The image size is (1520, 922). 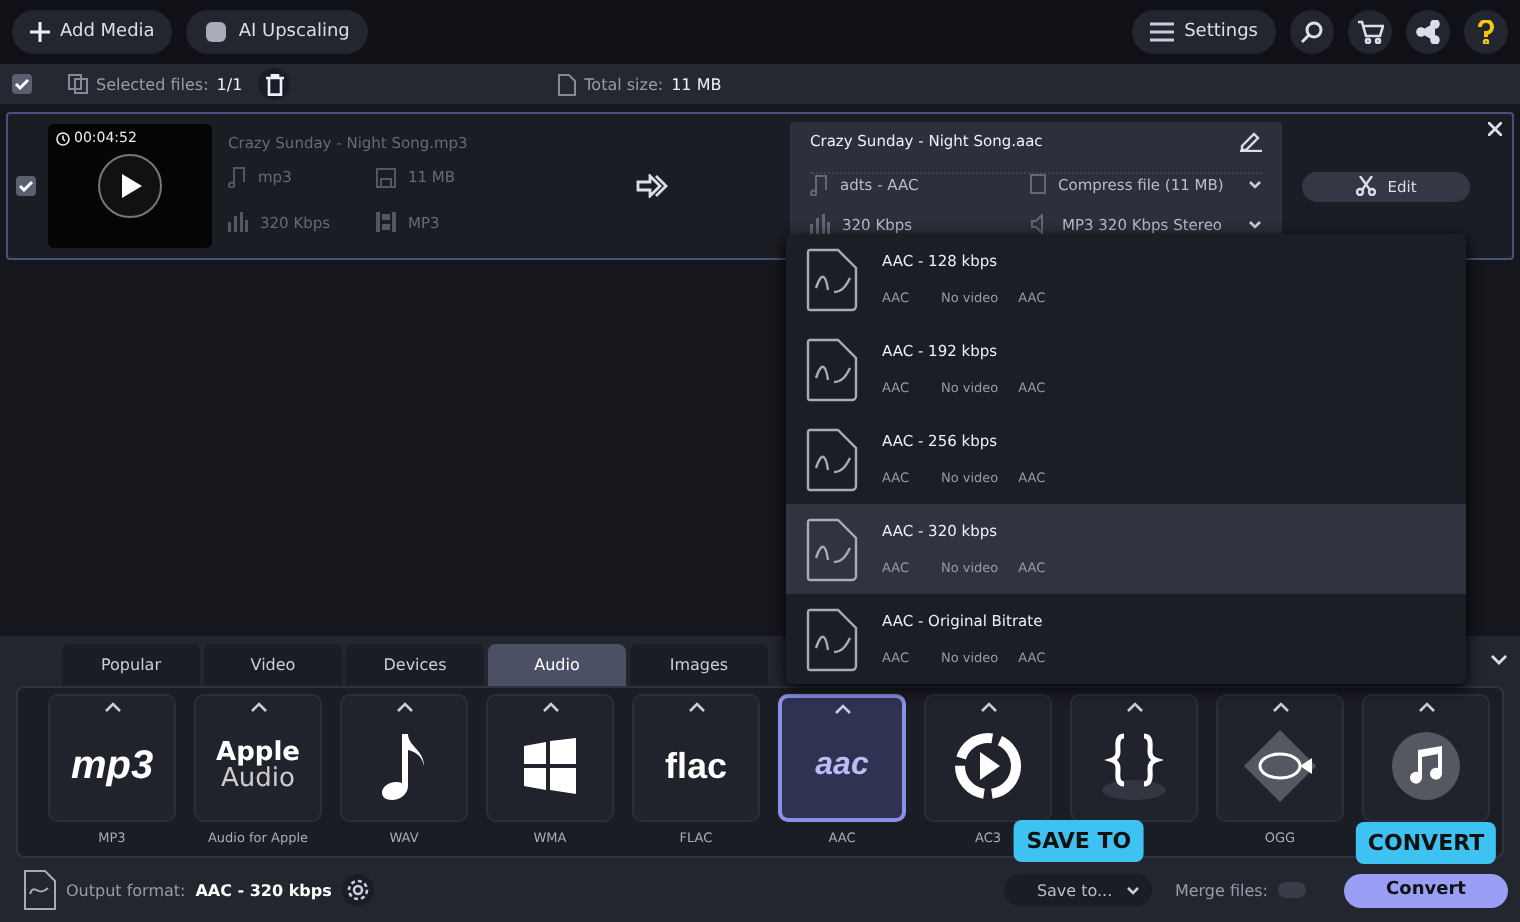 I want to click on fish-icon, so click(x=1280, y=766).